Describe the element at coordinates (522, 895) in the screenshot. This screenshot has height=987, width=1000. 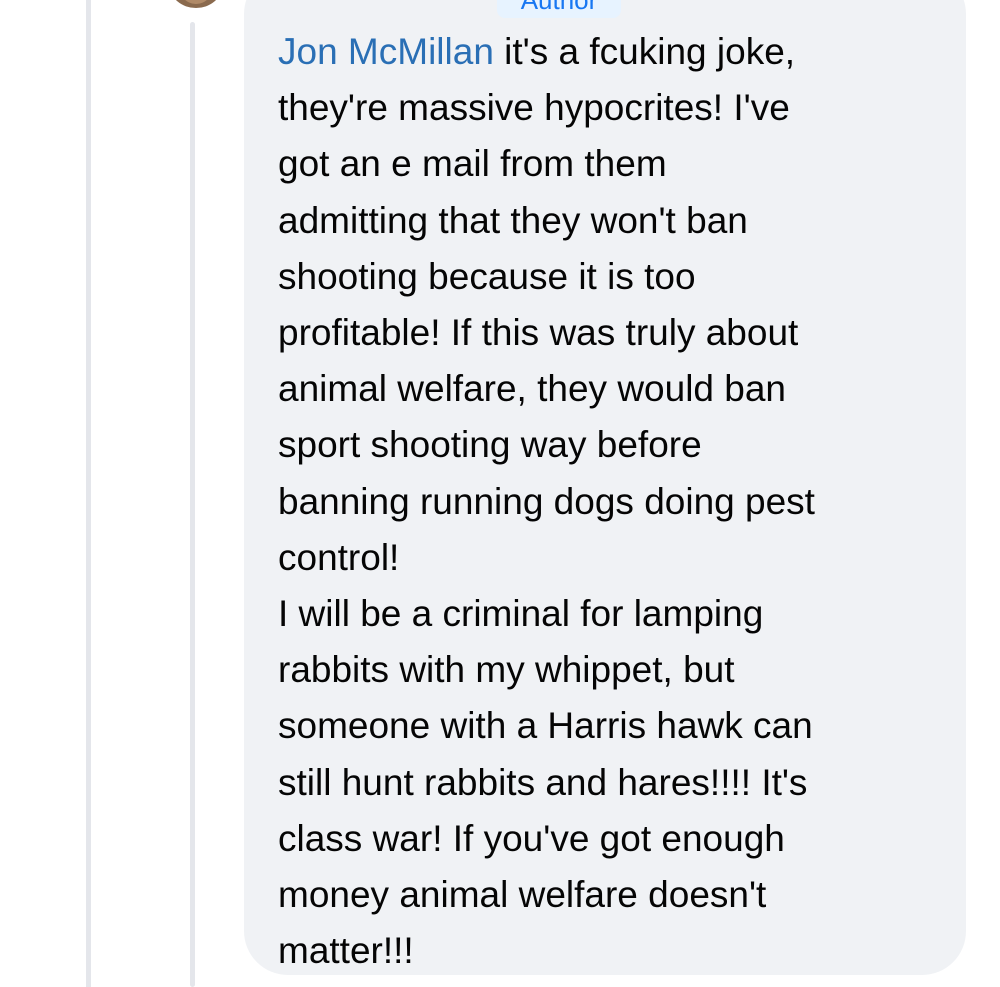
I see `comment-line: money animal welfare doesn't` at that location.